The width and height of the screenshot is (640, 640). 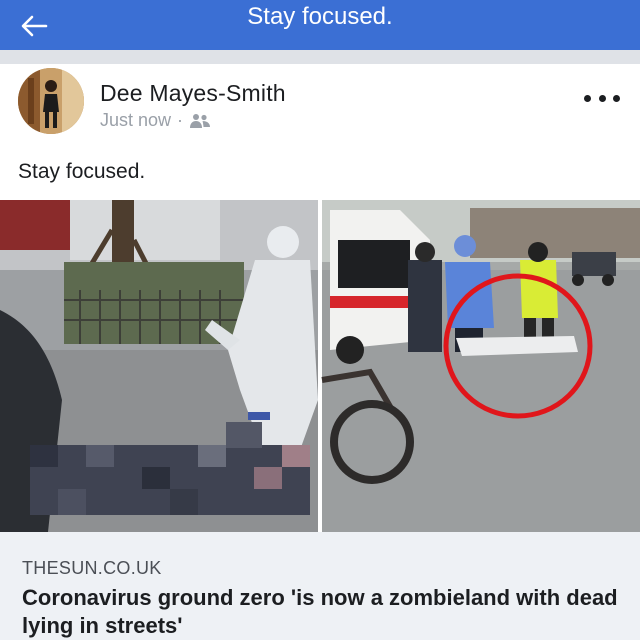 I want to click on friends-icon, so click(x=200, y=120).